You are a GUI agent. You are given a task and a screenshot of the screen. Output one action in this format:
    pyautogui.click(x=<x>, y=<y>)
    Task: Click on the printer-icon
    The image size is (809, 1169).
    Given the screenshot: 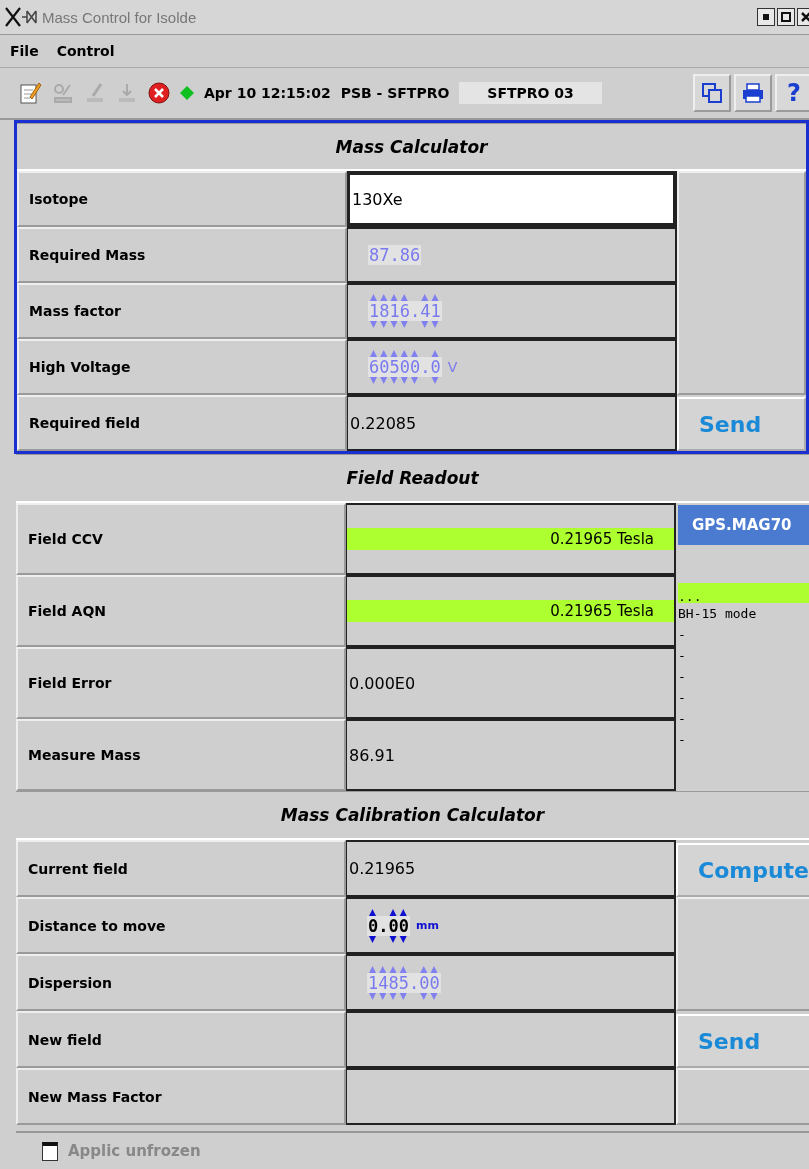 What is the action you would take?
    pyautogui.click(x=753, y=93)
    